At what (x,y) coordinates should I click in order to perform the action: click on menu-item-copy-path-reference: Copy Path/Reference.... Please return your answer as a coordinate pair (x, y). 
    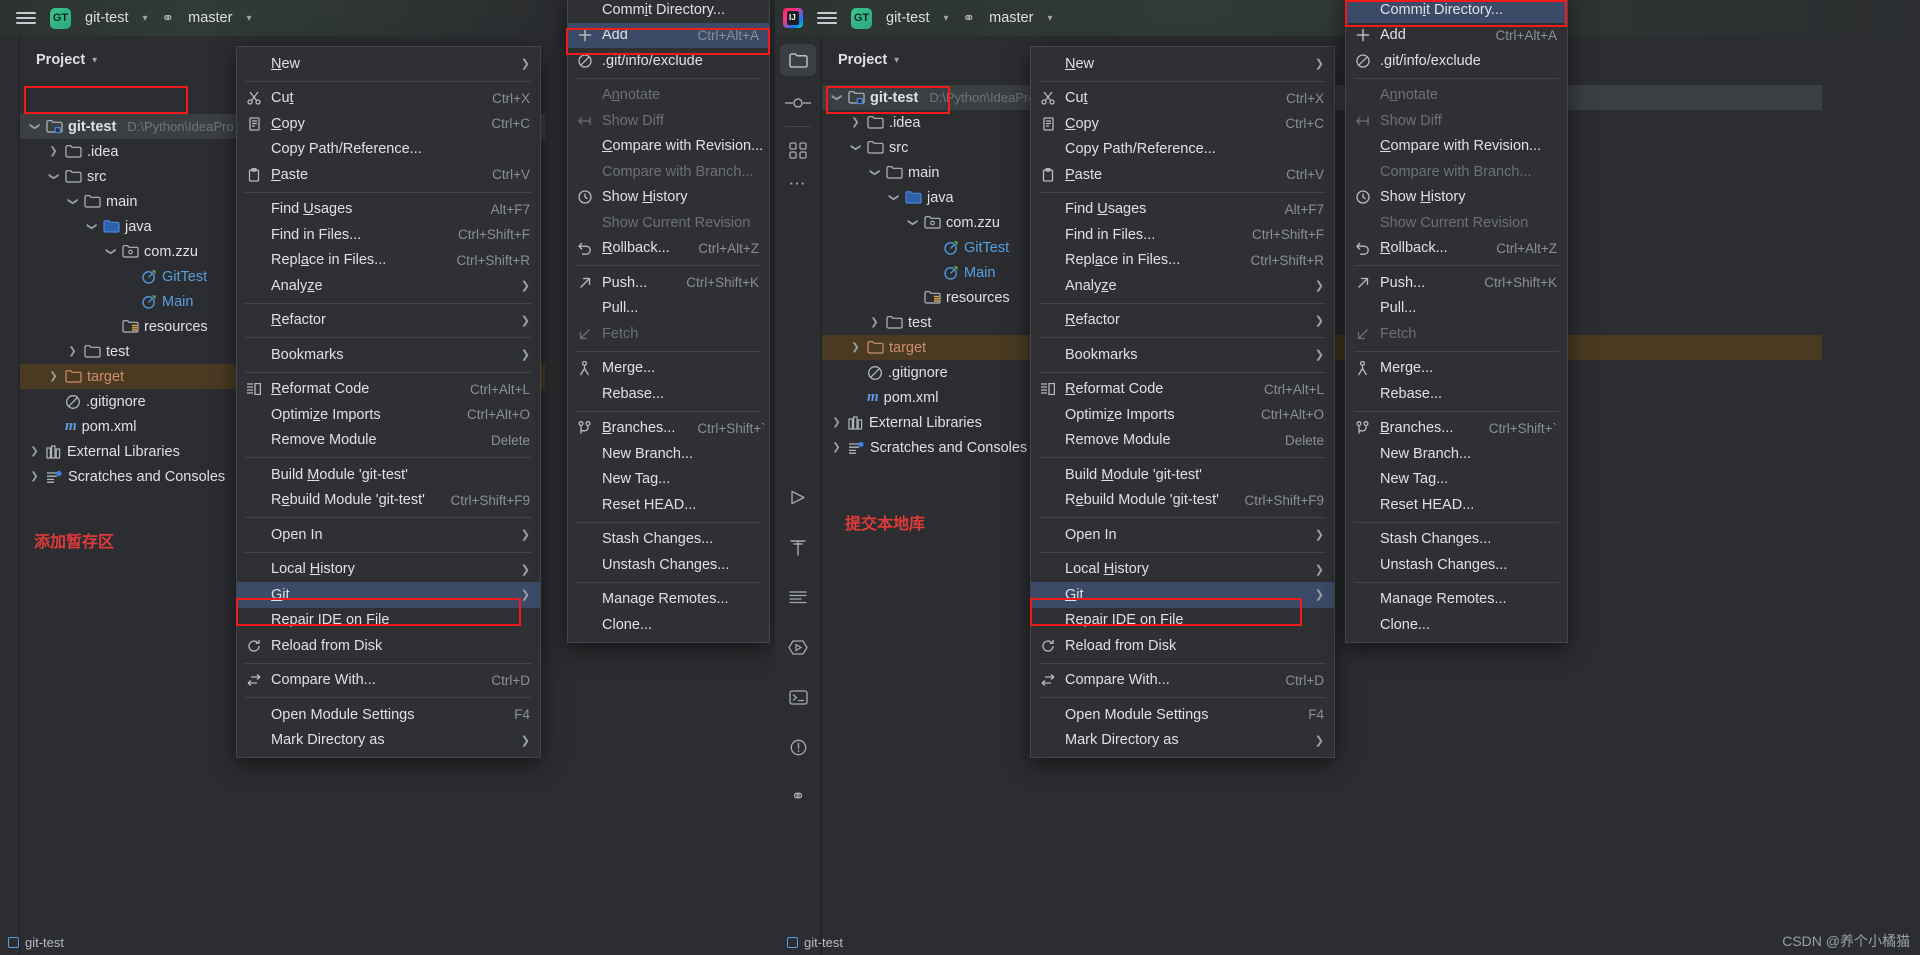
    Looking at the image, I should click on (388, 150).